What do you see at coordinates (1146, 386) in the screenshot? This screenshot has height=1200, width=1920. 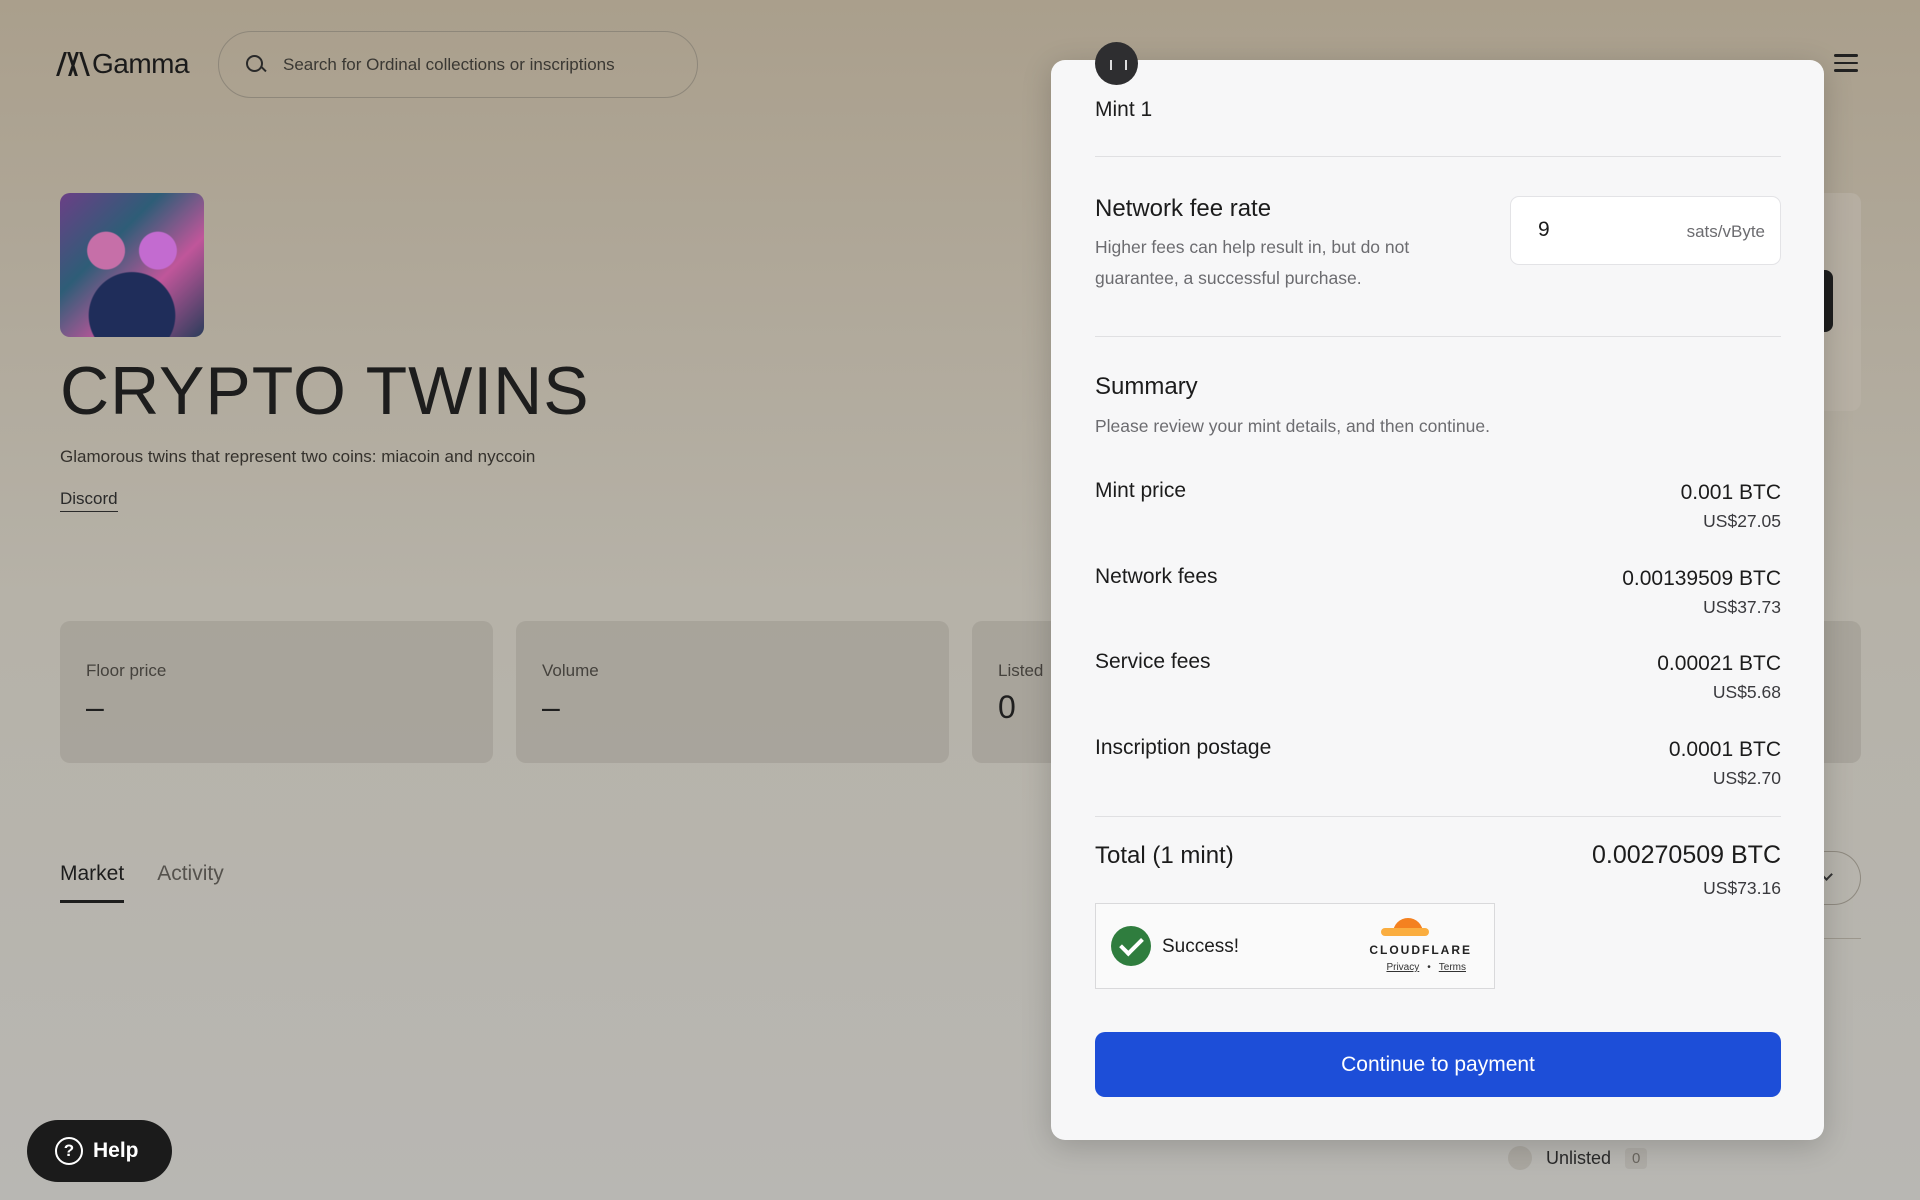 I see `summary-title: Summary` at bounding box center [1146, 386].